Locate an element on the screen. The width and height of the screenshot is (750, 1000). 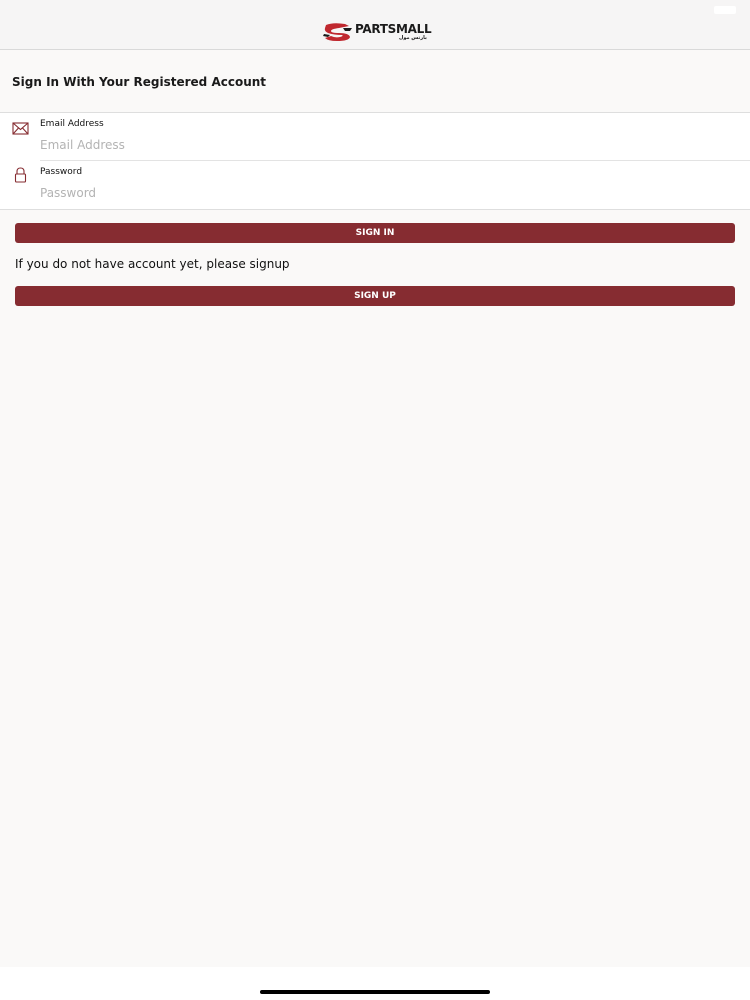
sign-in-button: SIGN IN is located at coordinates (375, 233).